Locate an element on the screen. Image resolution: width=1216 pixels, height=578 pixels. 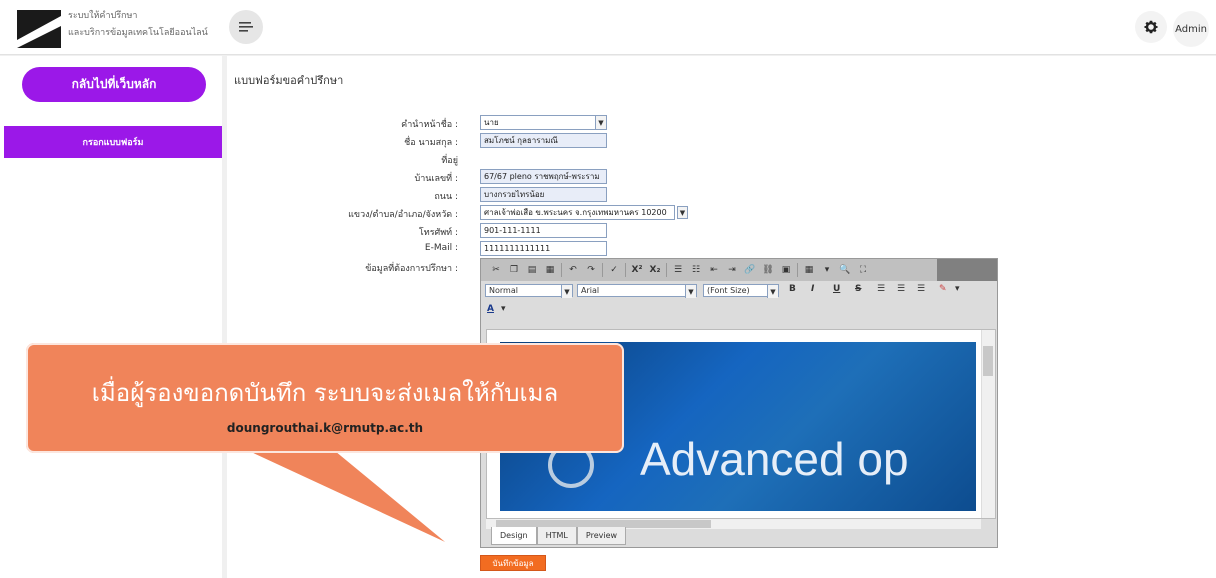
sidebar-item-form: กรอกแบบฟอร์ม is located at coordinates (113, 142).